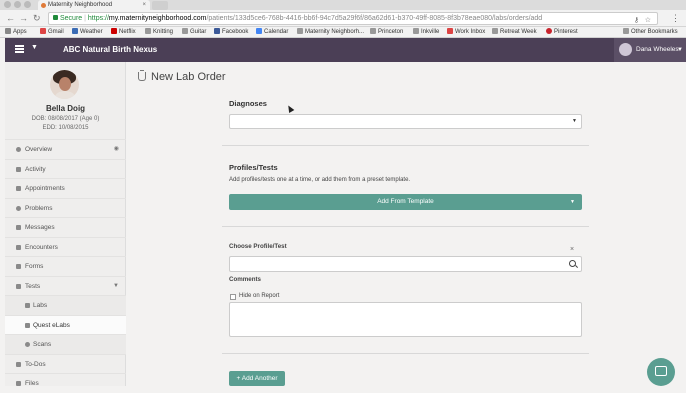  Describe the element at coordinates (572, 249) in the screenshot. I see `close-icon: ×` at that location.